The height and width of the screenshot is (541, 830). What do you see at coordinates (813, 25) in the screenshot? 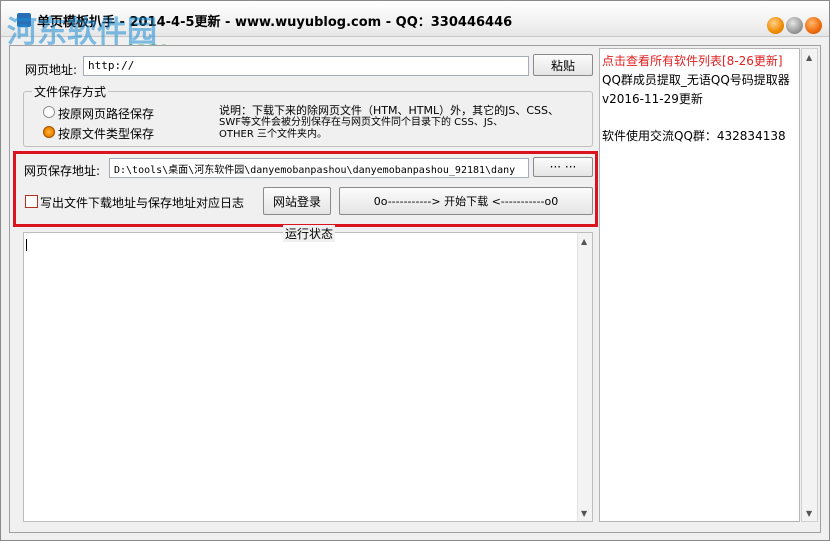
I see `close-button` at bounding box center [813, 25].